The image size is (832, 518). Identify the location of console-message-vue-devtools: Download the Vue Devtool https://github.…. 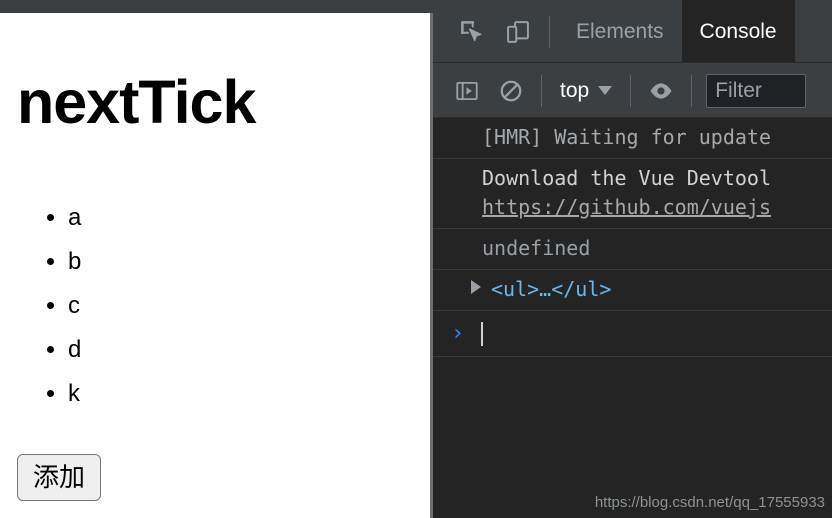
(632, 194).